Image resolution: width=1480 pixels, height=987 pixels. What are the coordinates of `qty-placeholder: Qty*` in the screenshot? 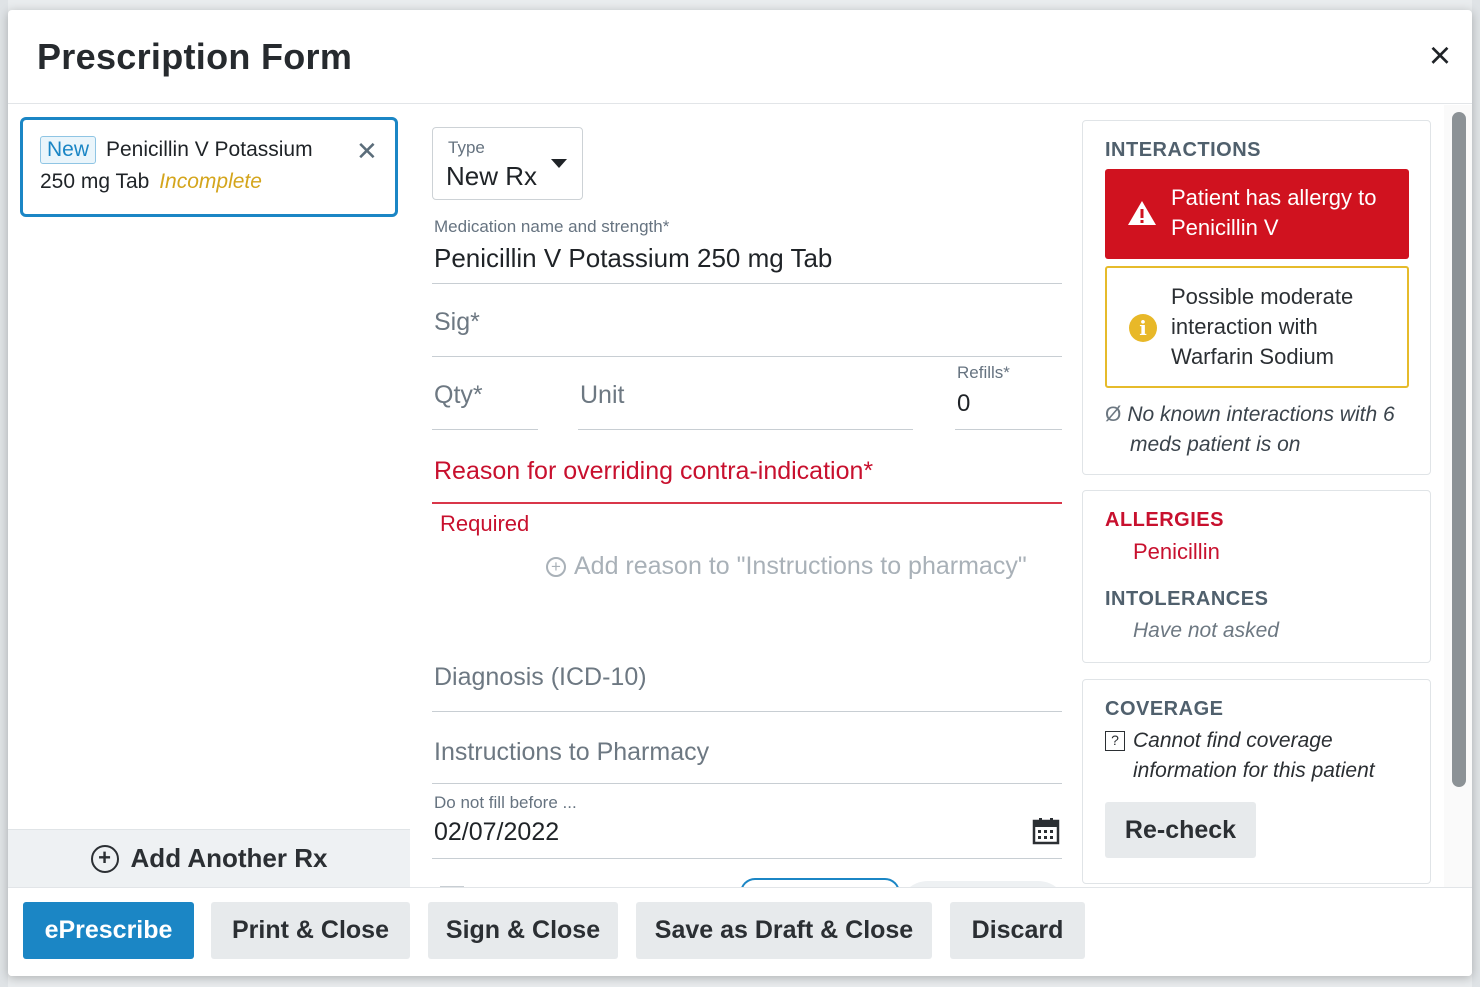 It's located at (458, 395).